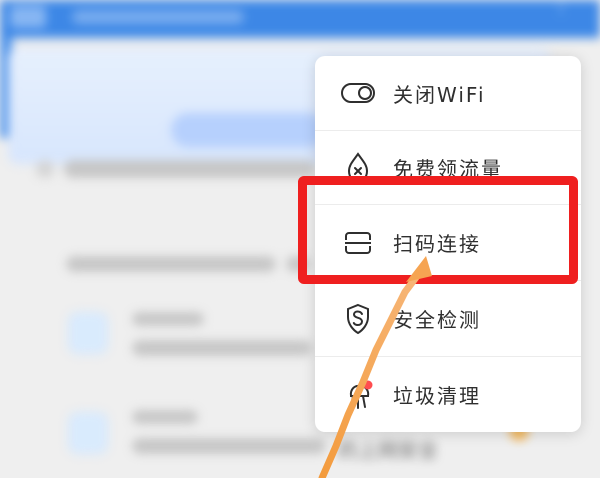  I want to click on app-title-blur, so click(158, 17).